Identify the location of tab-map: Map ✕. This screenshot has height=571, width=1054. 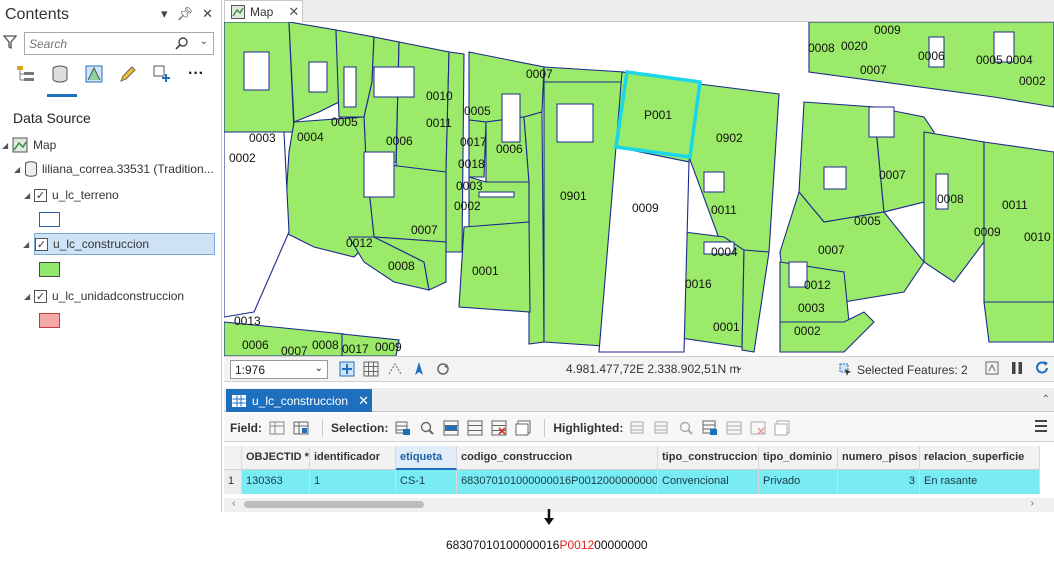
(263, 11).